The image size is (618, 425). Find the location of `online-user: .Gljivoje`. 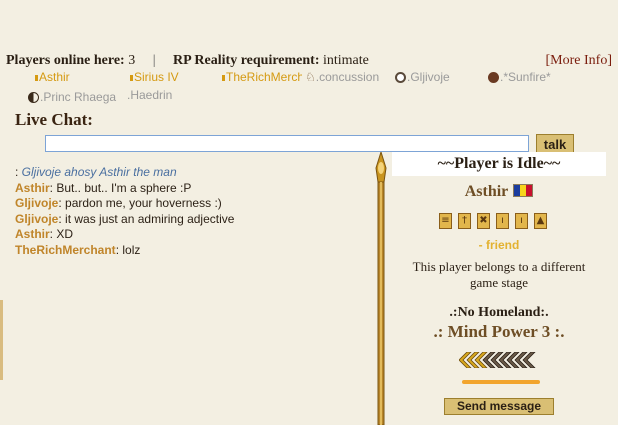

online-user: .Gljivoje is located at coordinates (422, 77).